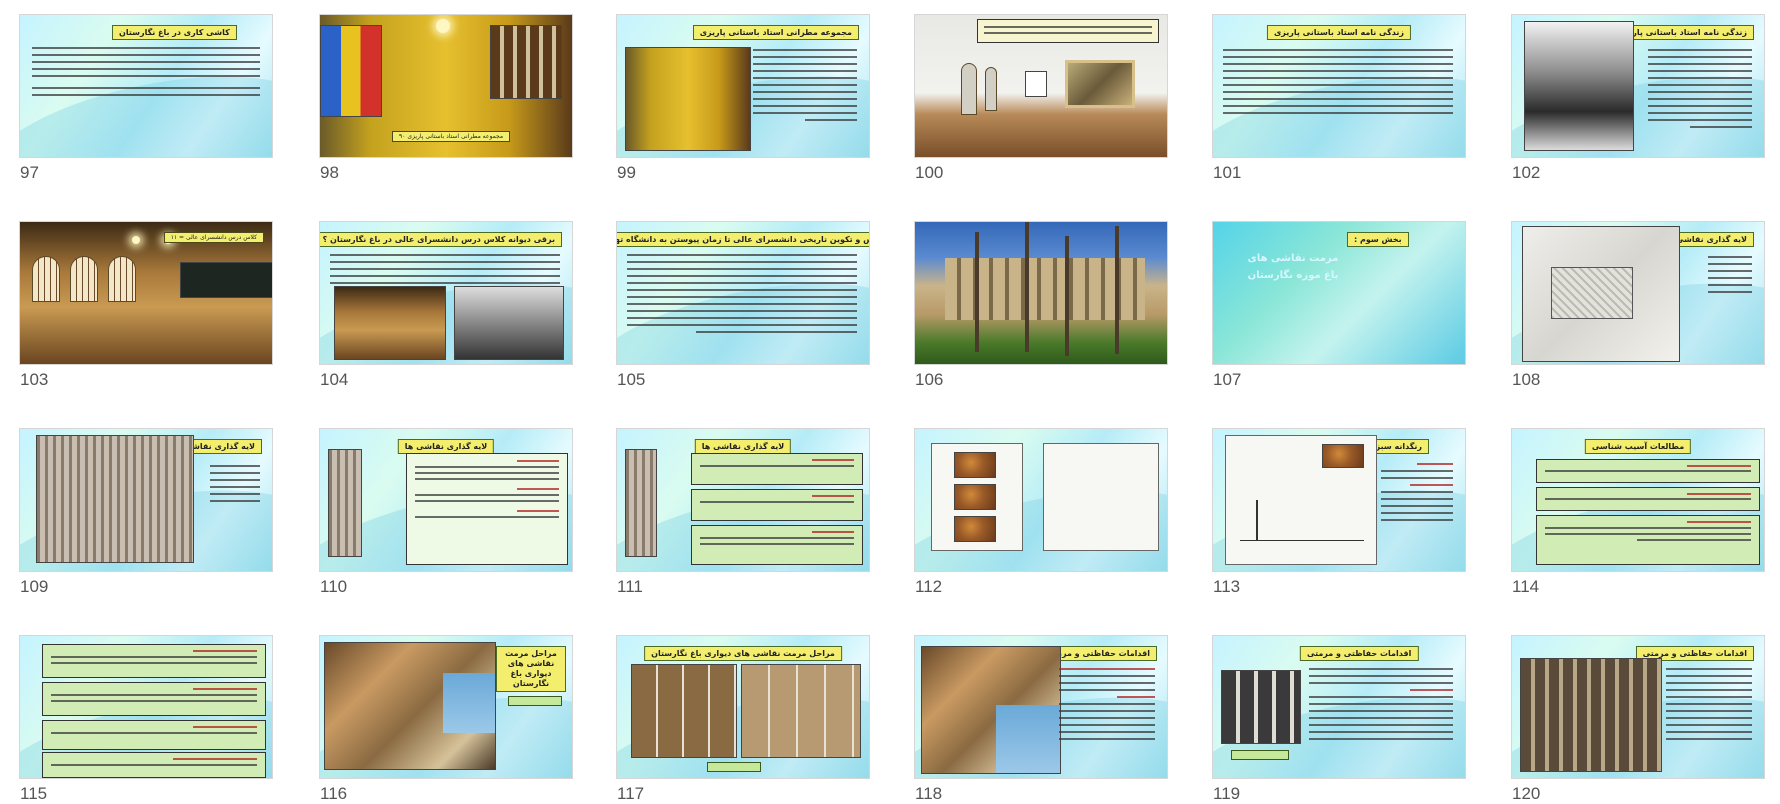 The height and width of the screenshot is (804, 1780). What do you see at coordinates (446, 446) in the screenshot?
I see `slide-title: لایه گذاری نقاشی ها` at bounding box center [446, 446].